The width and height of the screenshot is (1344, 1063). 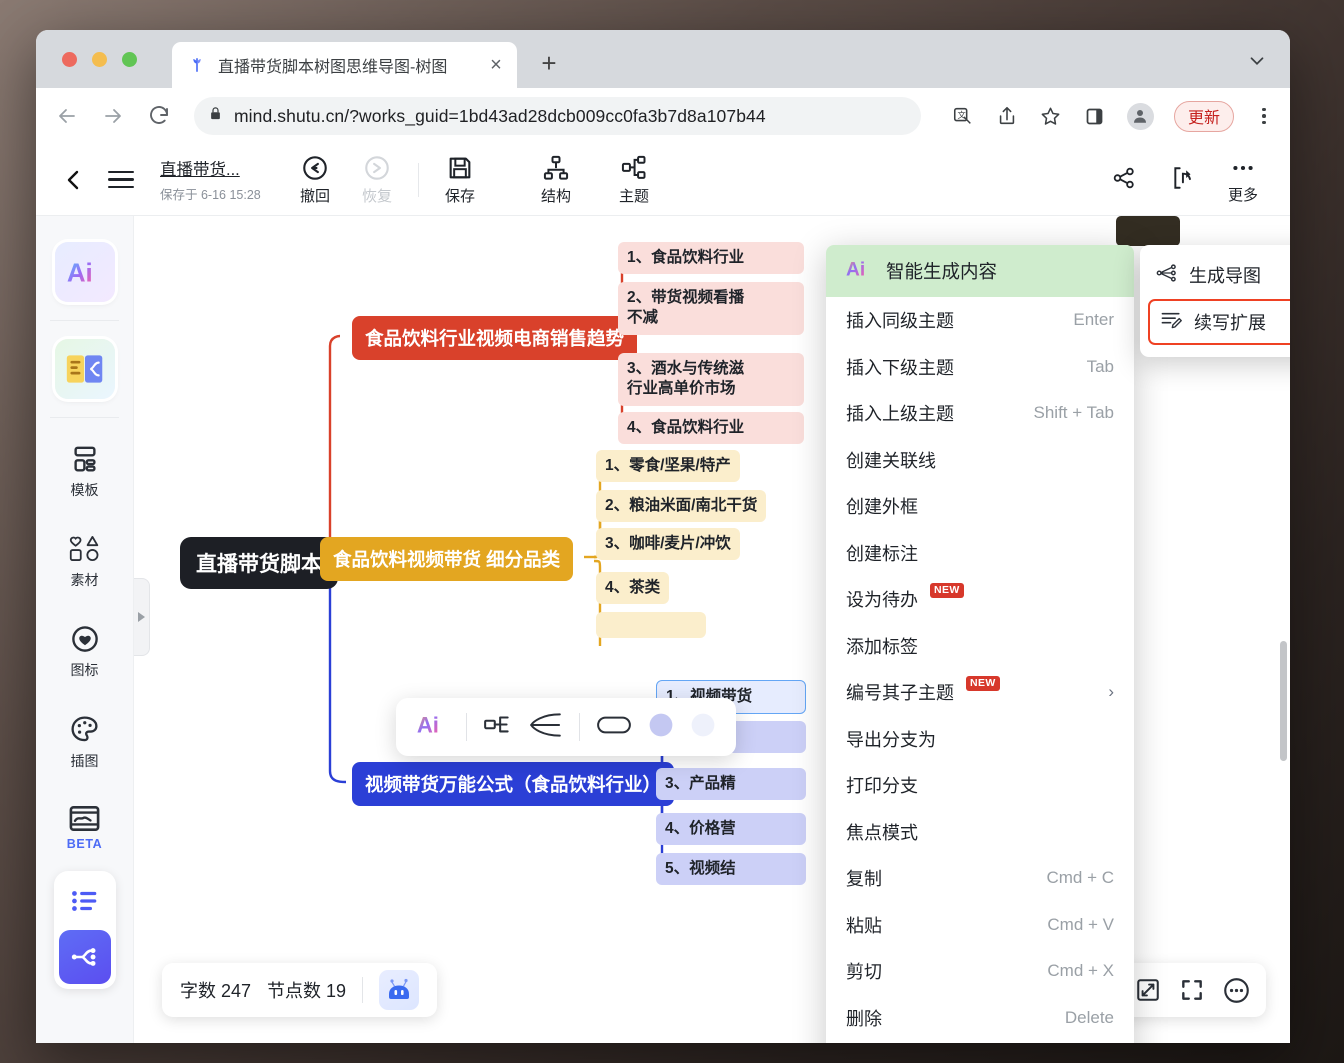 What do you see at coordinates (633, 588) in the screenshot?
I see `mindmap-leaf-node: 4、茶类` at bounding box center [633, 588].